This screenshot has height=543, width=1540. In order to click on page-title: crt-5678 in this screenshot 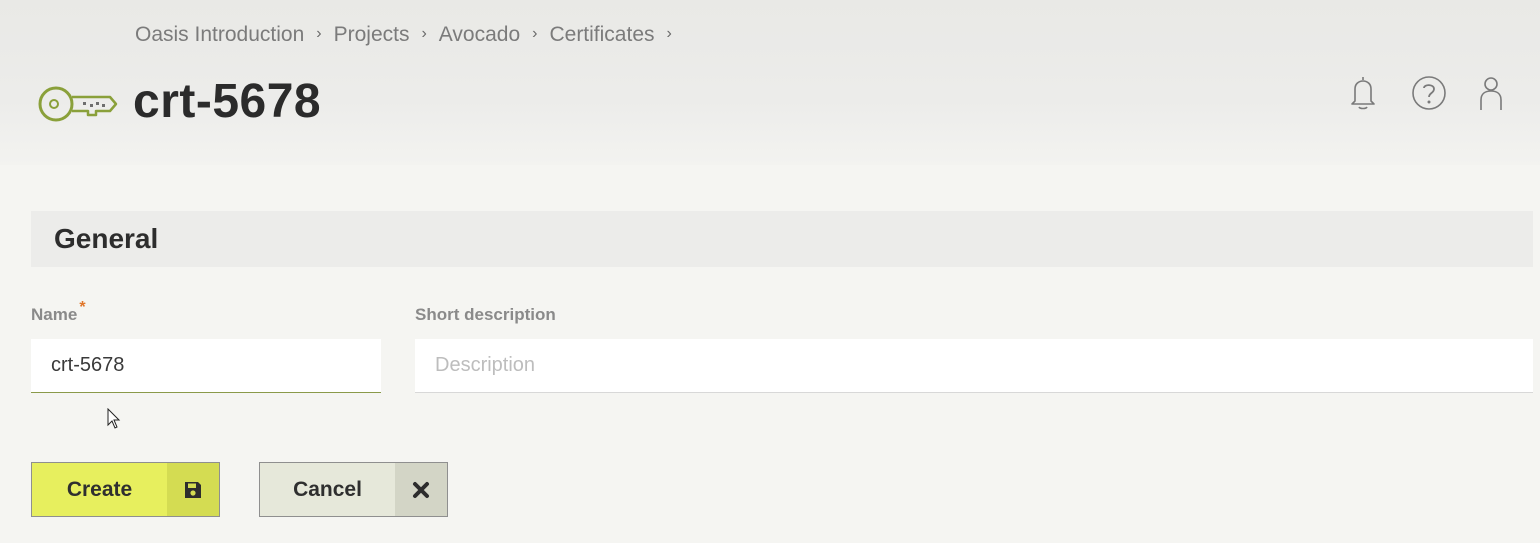, I will do `click(227, 101)`.